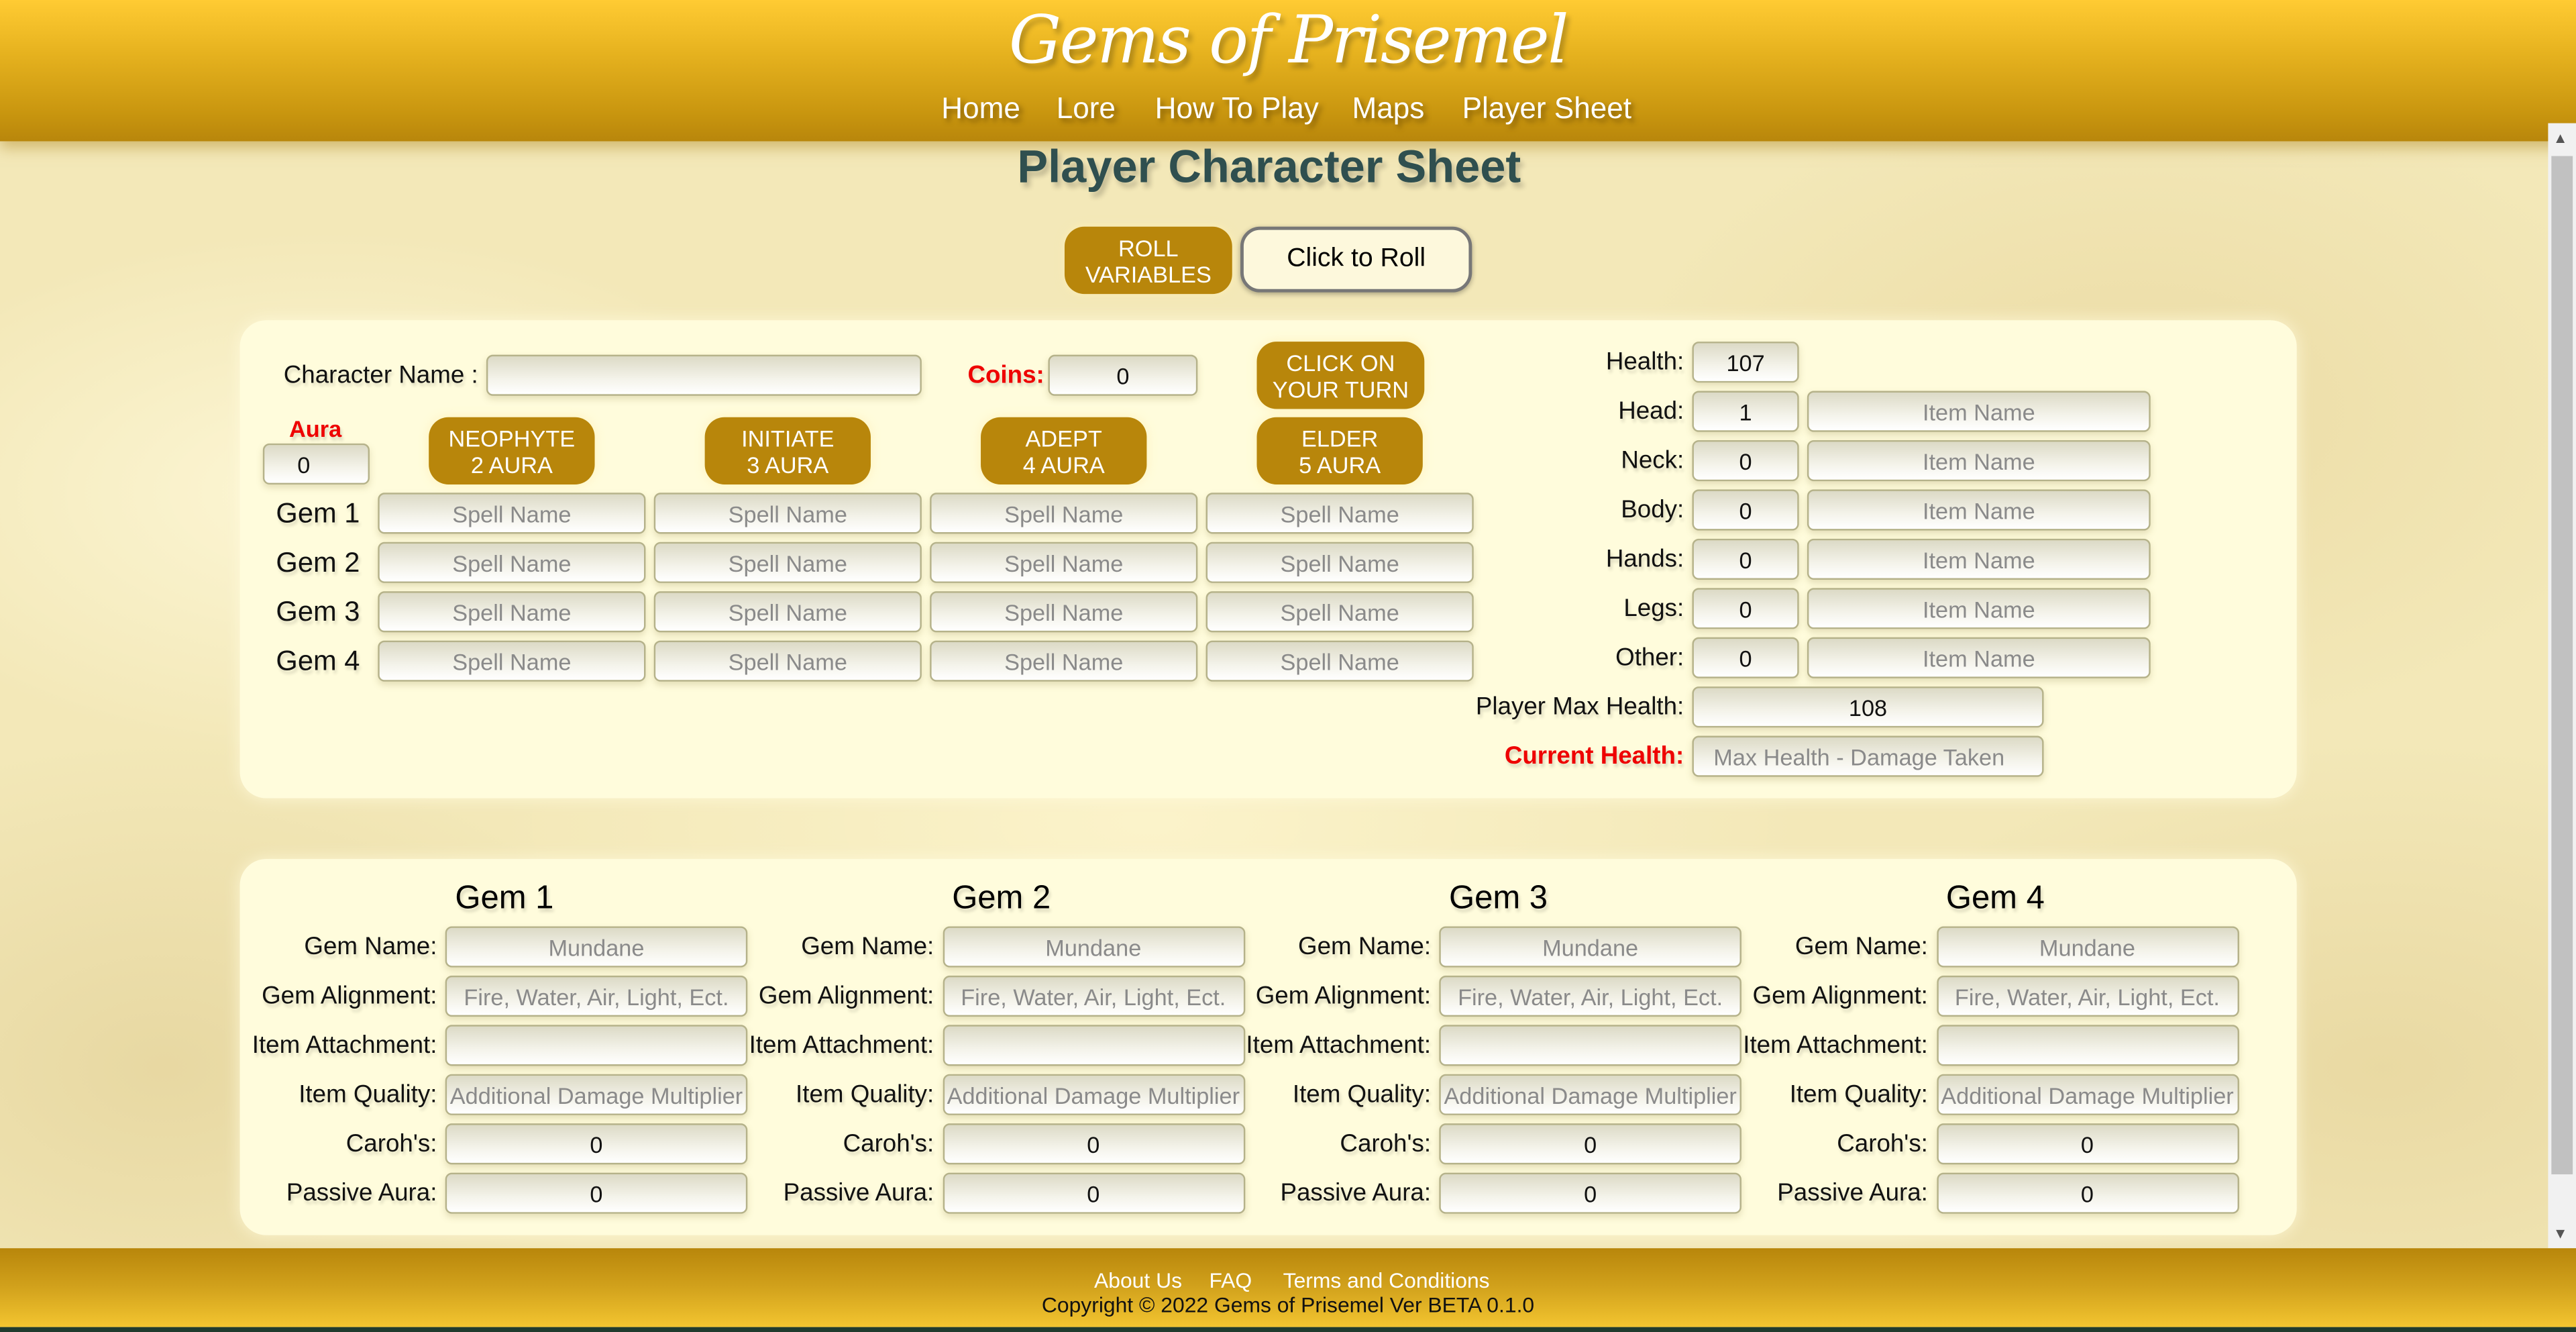 Image resolution: width=2576 pixels, height=1332 pixels. Describe the element at coordinates (1123, 375) in the screenshot. I see `coins-input` at that location.